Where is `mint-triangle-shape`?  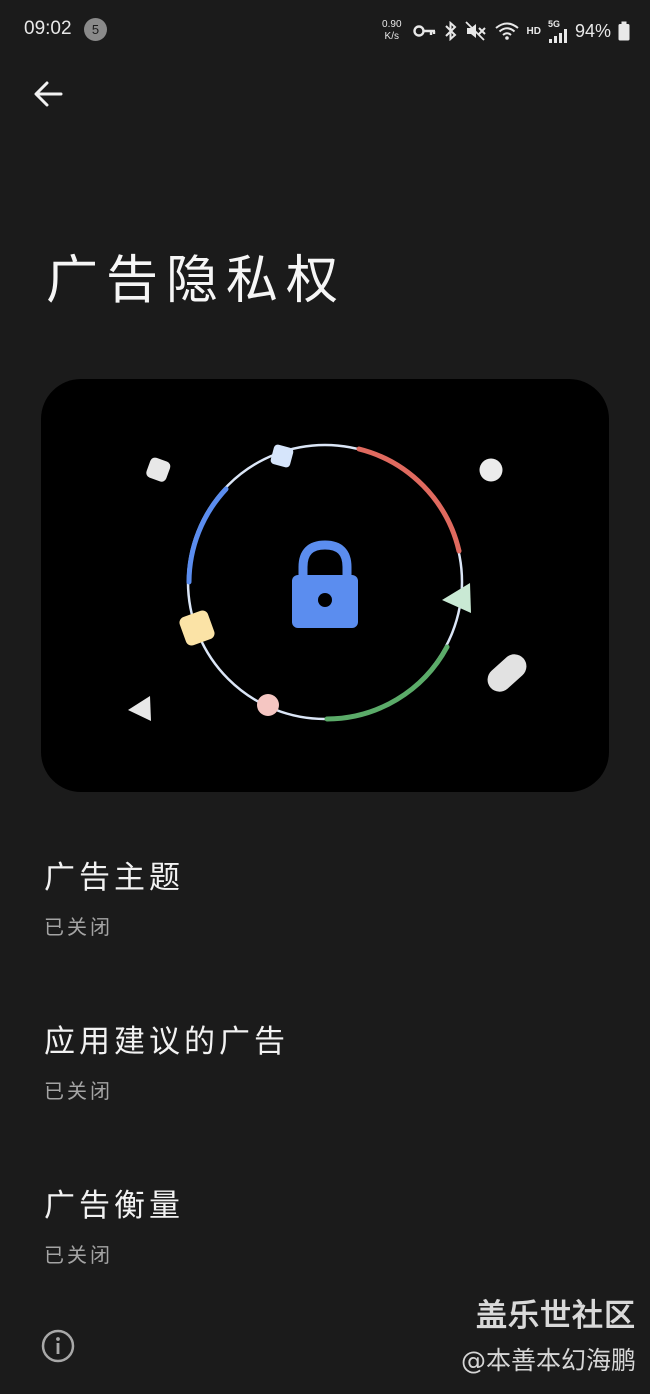
mint-triangle-shape is located at coordinates (456, 598).